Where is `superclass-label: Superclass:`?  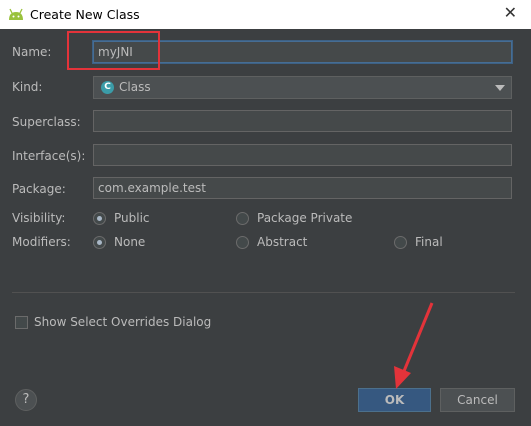 superclass-label: Superclass: is located at coordinates (46, 122).